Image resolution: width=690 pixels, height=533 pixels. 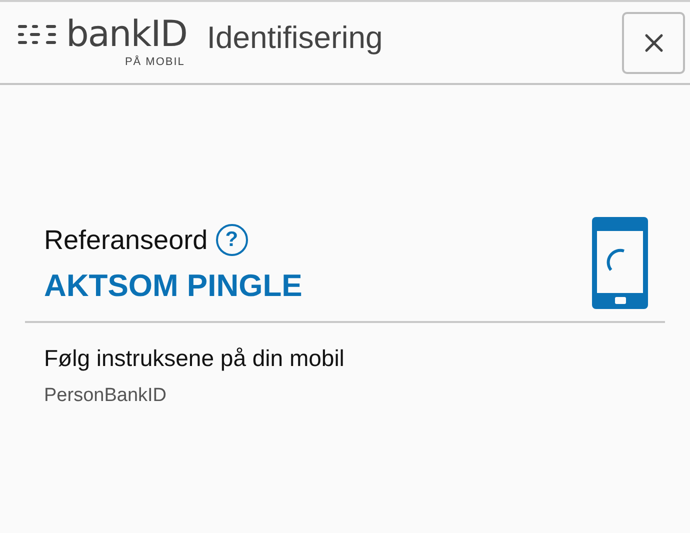 I want to click on identity-type: PersonBankID, so click(x=106, y=396).